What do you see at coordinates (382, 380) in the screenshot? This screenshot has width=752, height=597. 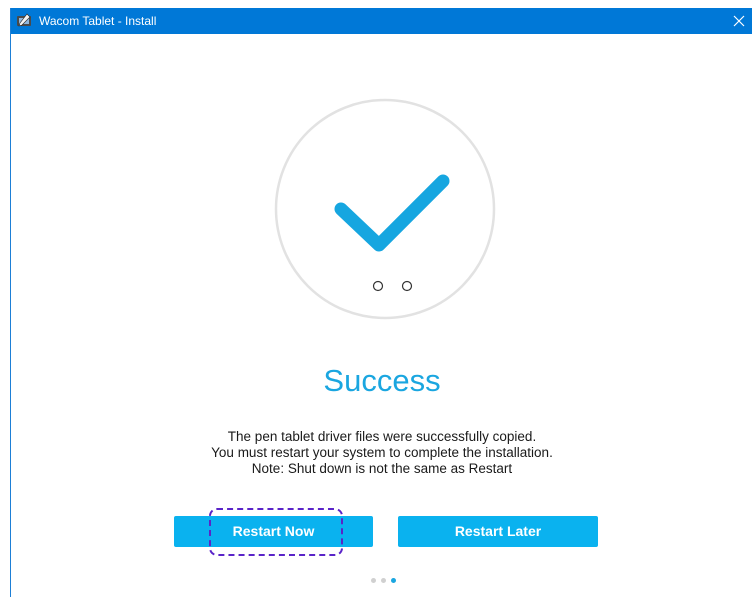 I see `page-title: Success` at bounding box center [382, 380].